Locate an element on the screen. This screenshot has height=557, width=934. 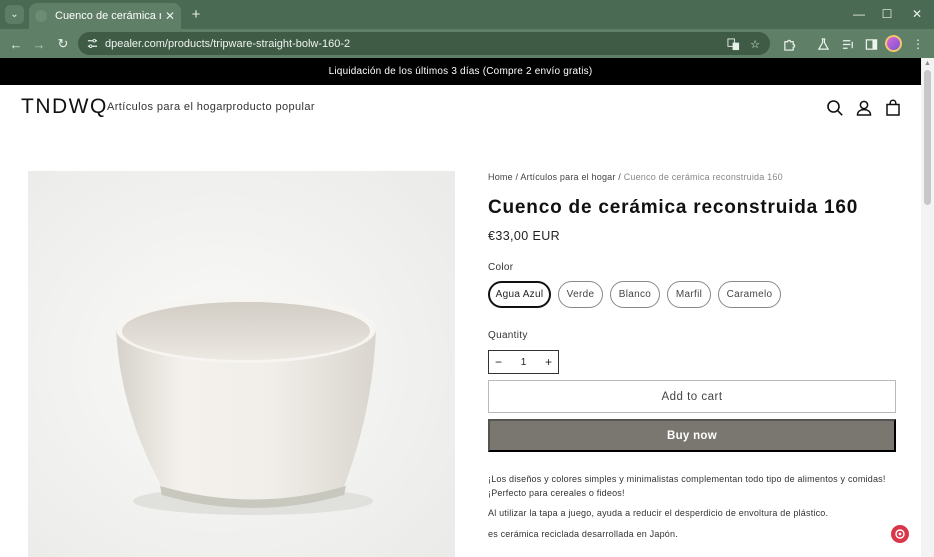
quantity-input: 1 is located at coordinates (524, 362).